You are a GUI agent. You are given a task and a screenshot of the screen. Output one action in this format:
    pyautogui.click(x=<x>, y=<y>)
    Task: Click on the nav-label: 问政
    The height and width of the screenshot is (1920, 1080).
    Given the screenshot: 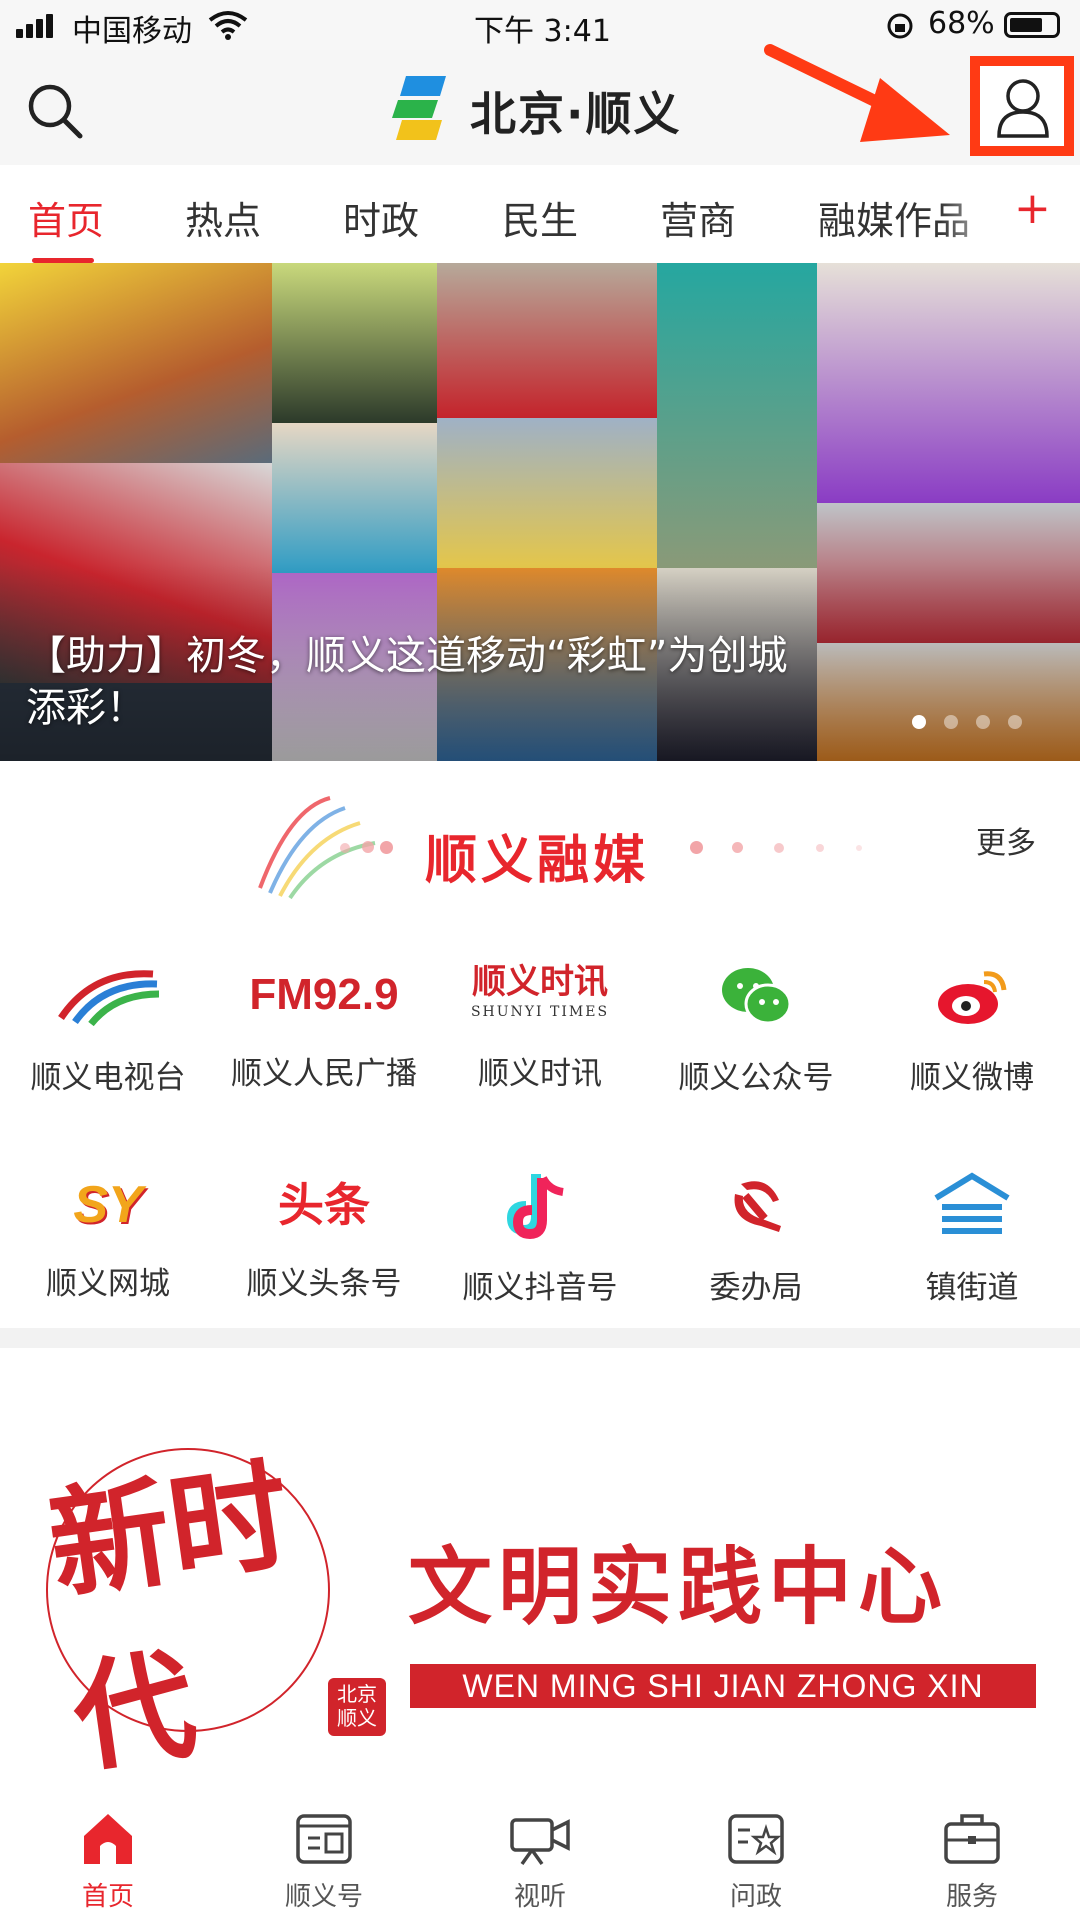 What is the action you would take?
    pyautogui.click(x=755, y=1897)
    